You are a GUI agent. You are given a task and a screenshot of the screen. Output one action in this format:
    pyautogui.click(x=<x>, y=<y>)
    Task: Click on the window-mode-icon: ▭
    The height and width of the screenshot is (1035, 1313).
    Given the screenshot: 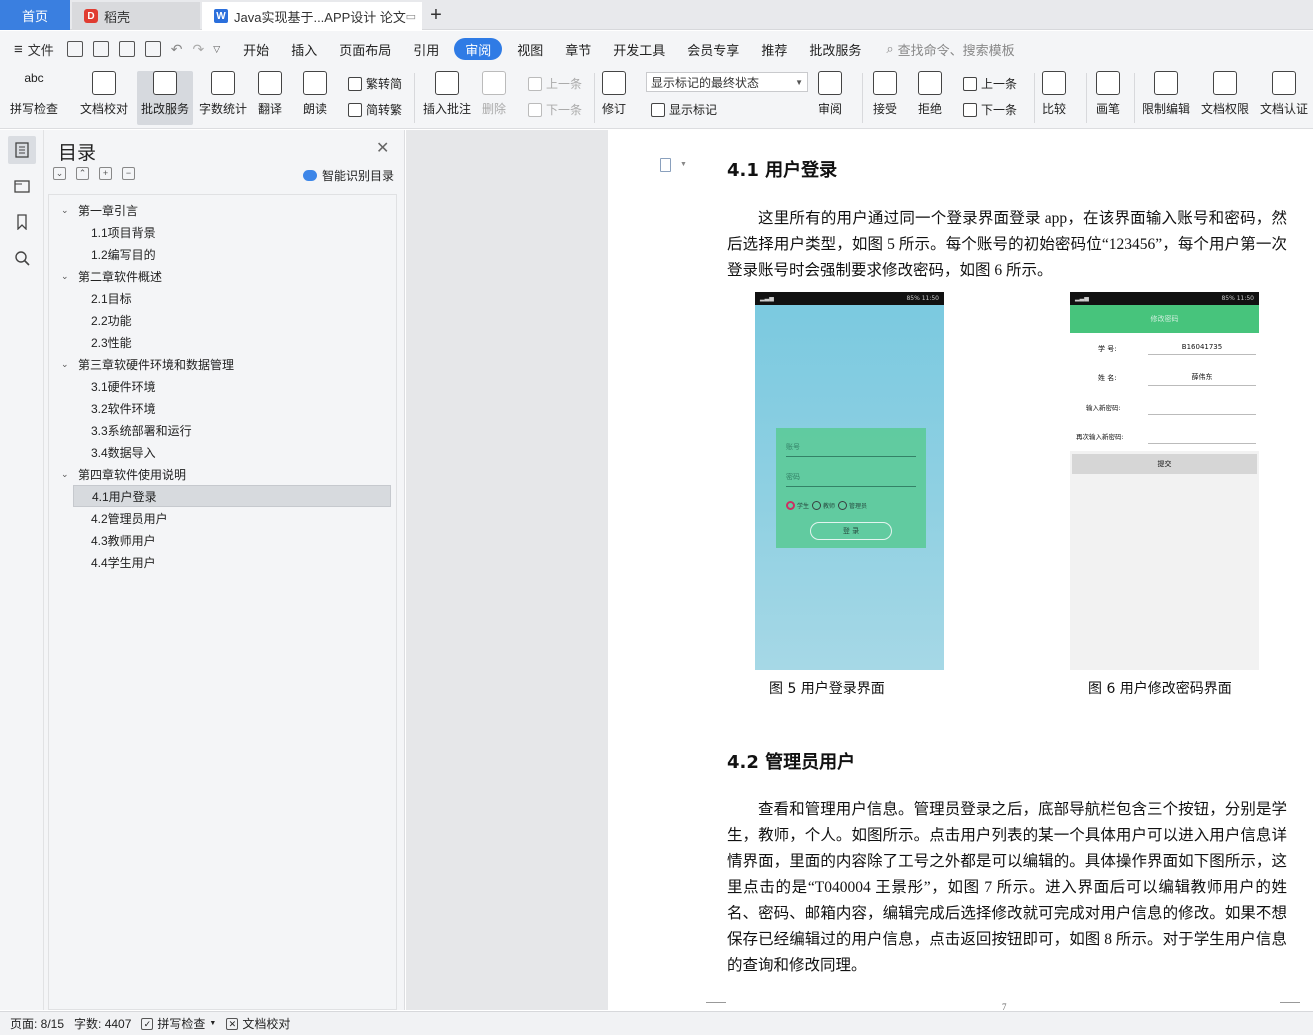 What is the action you would take?
    pyautogui.click(x=411, y=16)
    